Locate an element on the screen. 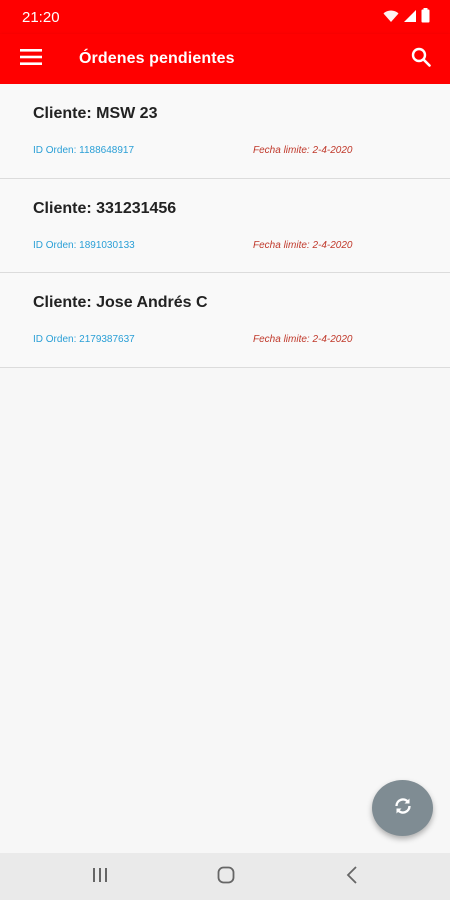 Image resolution: width=450 pixels, height=900 pixels. search-icon is located at coordinates (421, 59).